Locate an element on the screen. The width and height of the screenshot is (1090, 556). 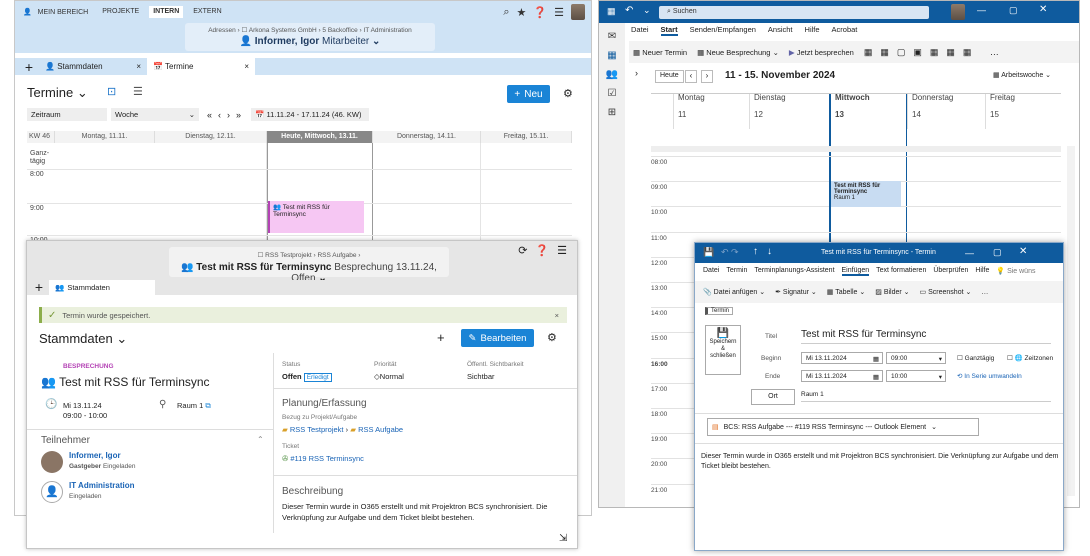
view-select: ▦ Arbeitswoche ⌄ is located at coordinates (1022, 75).